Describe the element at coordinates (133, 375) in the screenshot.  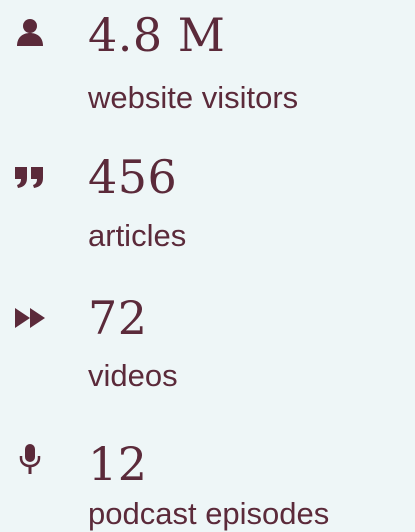
I see `stat-label: videos` at that location.